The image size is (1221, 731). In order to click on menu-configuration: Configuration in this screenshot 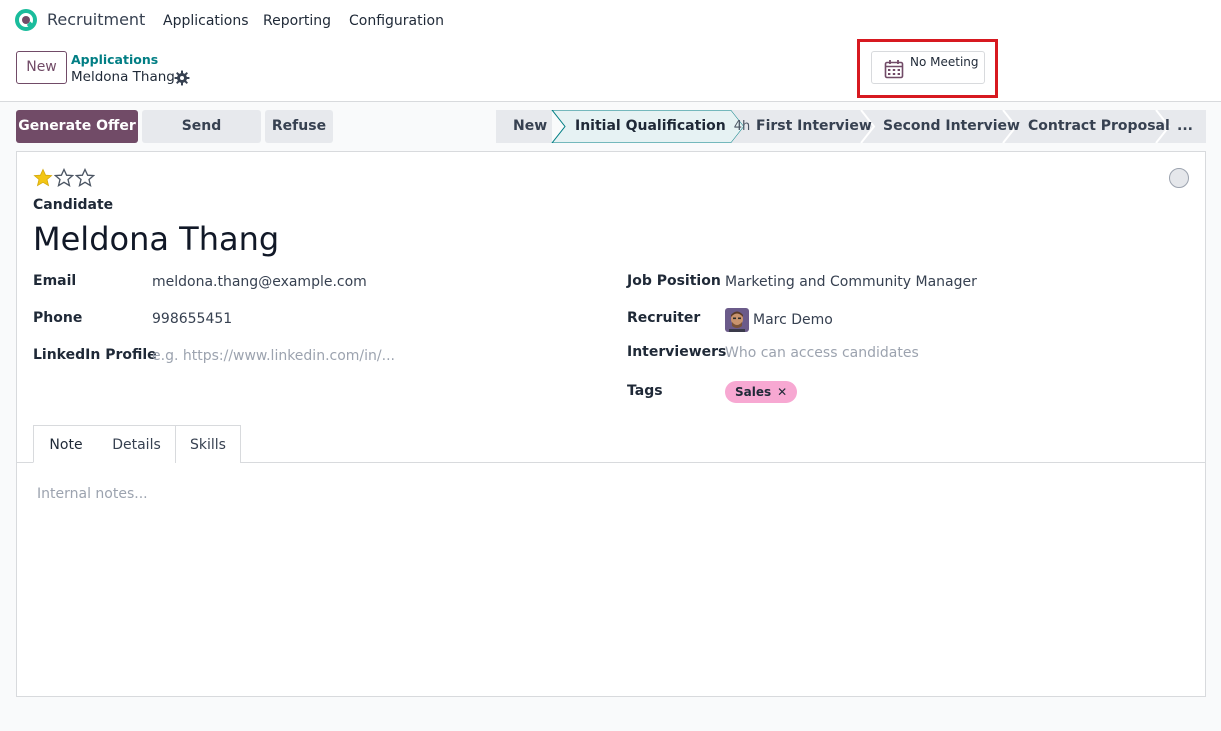, I will do `click(396, 21)`.